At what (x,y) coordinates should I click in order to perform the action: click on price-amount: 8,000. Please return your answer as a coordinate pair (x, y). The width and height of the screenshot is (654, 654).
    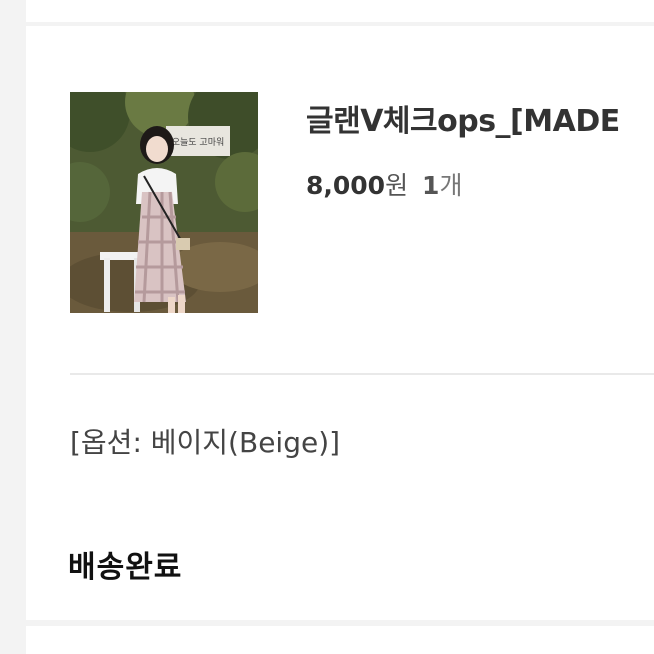
    Looking at the image, I should click on (346, 185).